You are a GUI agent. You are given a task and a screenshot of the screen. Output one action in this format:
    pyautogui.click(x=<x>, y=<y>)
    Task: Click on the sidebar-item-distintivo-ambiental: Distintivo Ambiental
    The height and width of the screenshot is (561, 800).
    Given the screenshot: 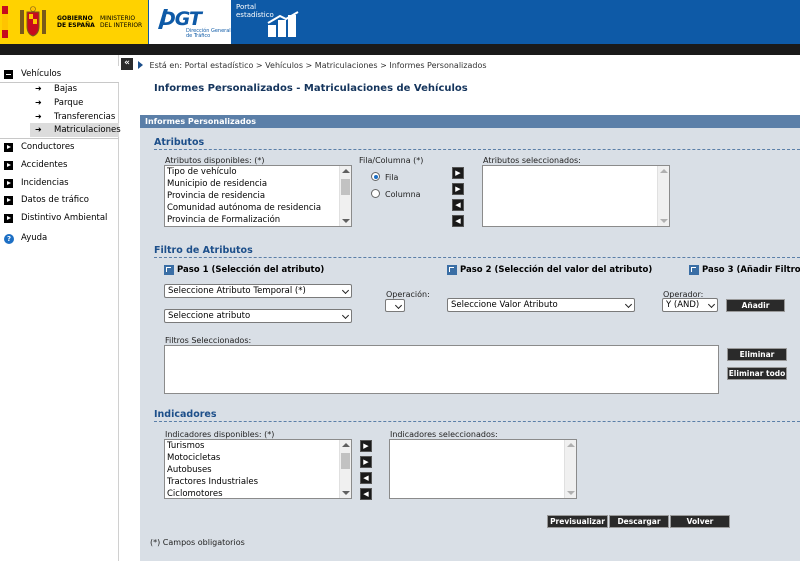 What is the action you would take?
    pyautogui.click(x=59, y=218)
    